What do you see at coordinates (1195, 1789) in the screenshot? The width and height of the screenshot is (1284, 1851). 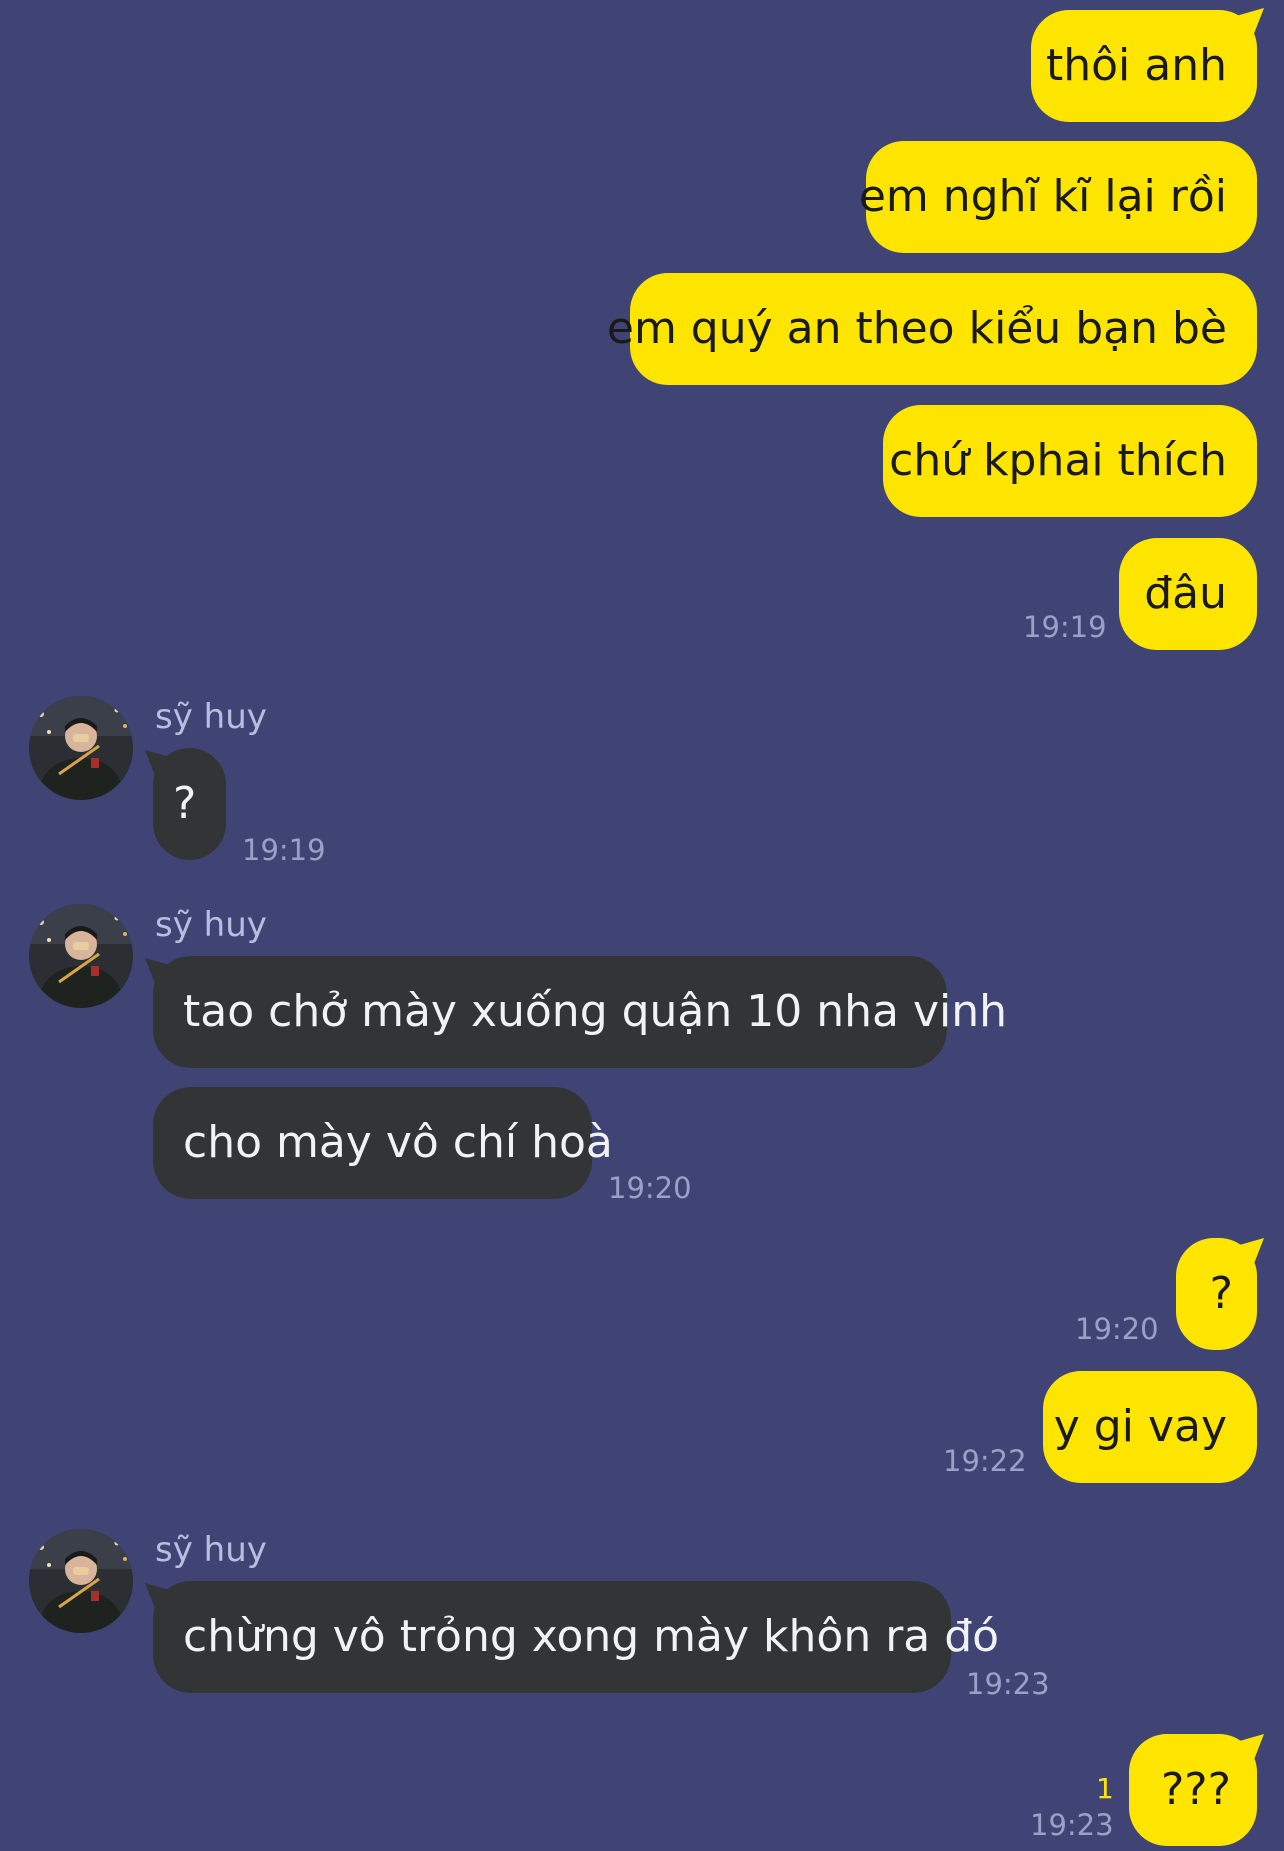 I see `message-text: ???` at bounding box center [1195, 1789].